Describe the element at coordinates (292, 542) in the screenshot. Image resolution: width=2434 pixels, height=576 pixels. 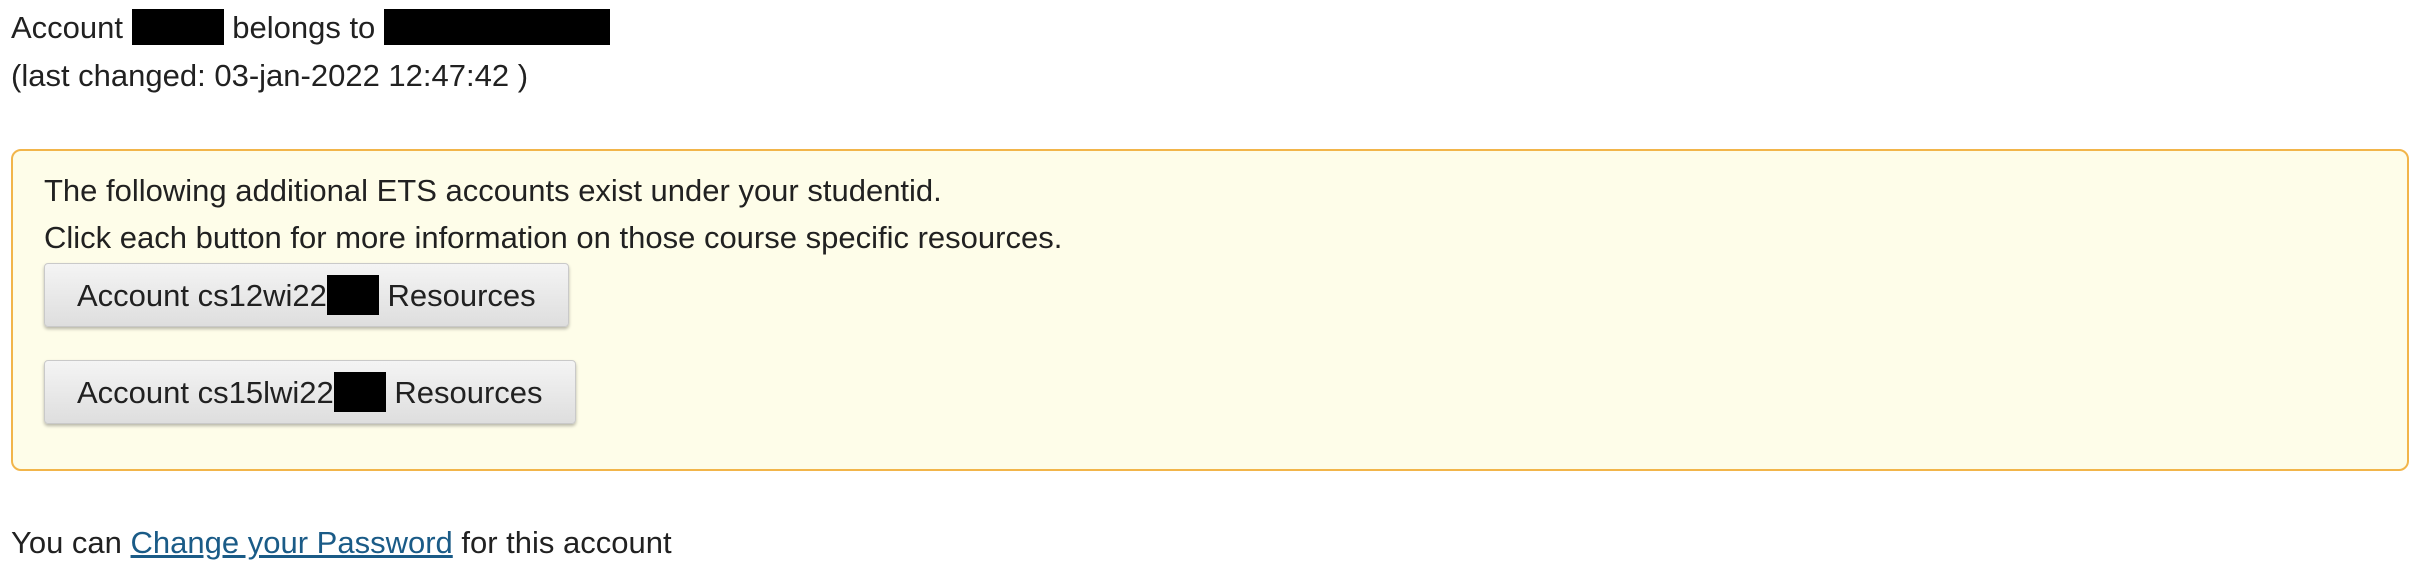
I see `change-password-link: Change your Password` at that location.